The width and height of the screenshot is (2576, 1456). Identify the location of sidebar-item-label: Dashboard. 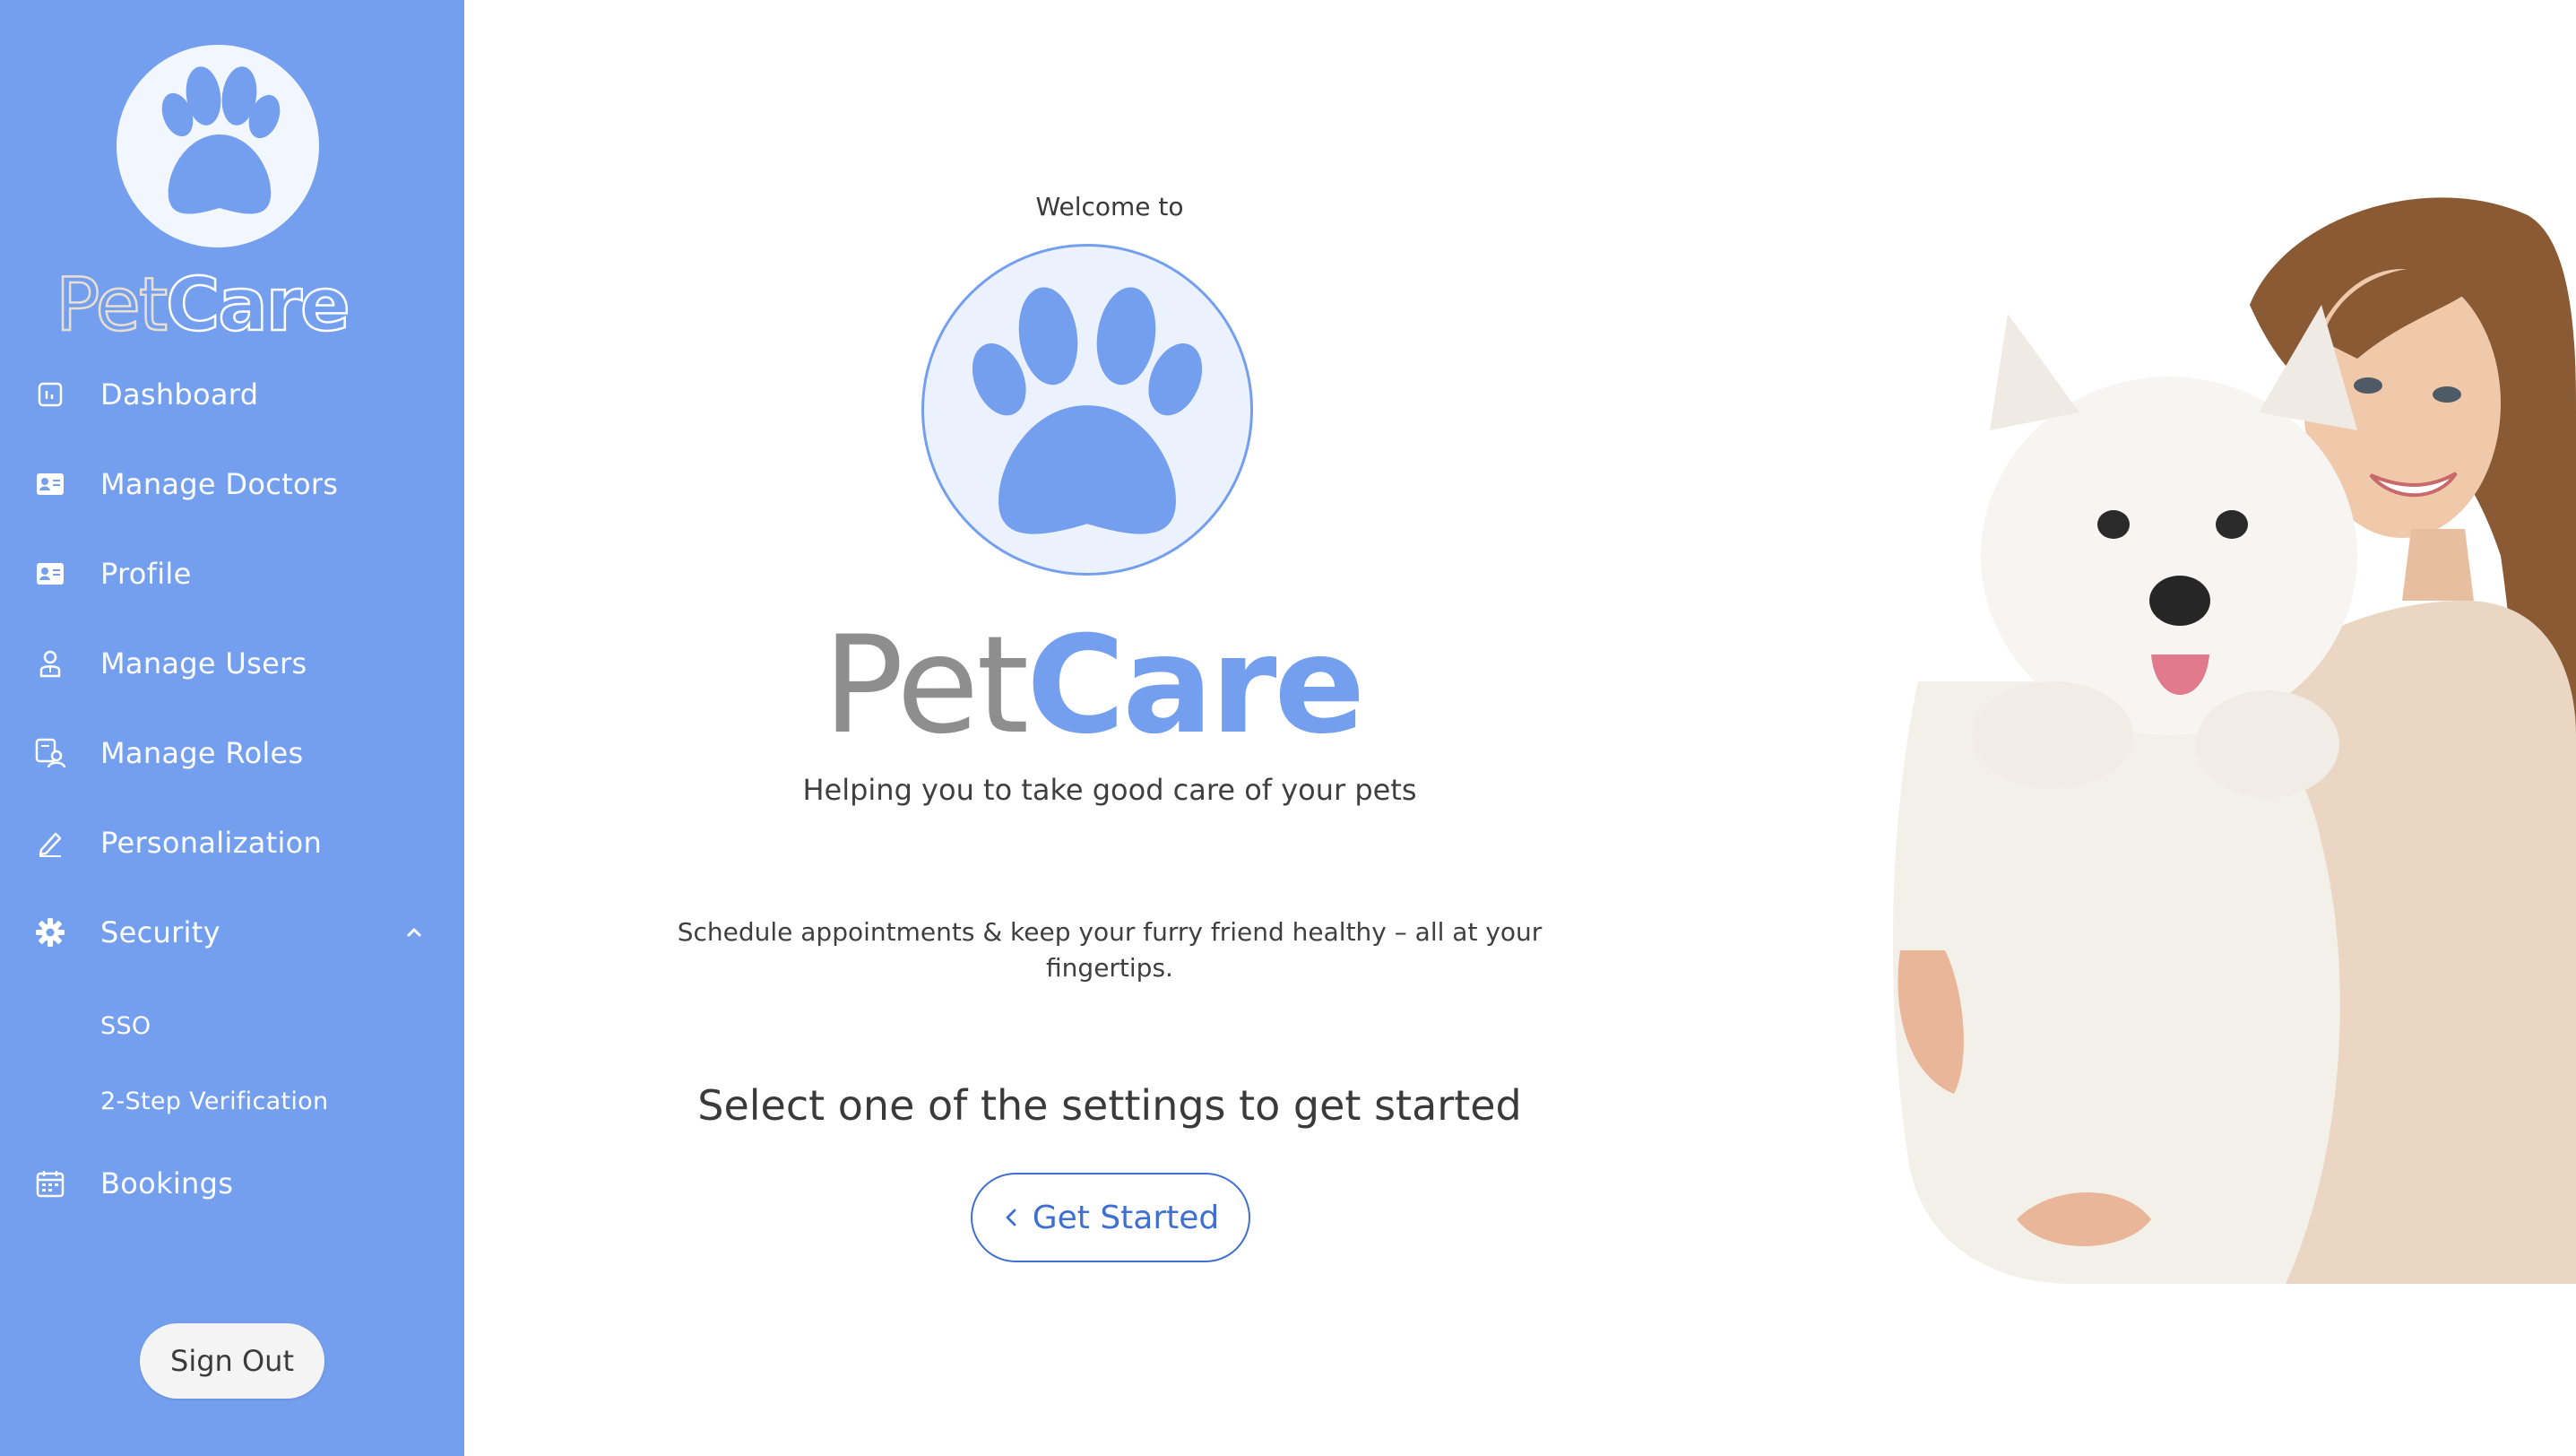
(179, 394).